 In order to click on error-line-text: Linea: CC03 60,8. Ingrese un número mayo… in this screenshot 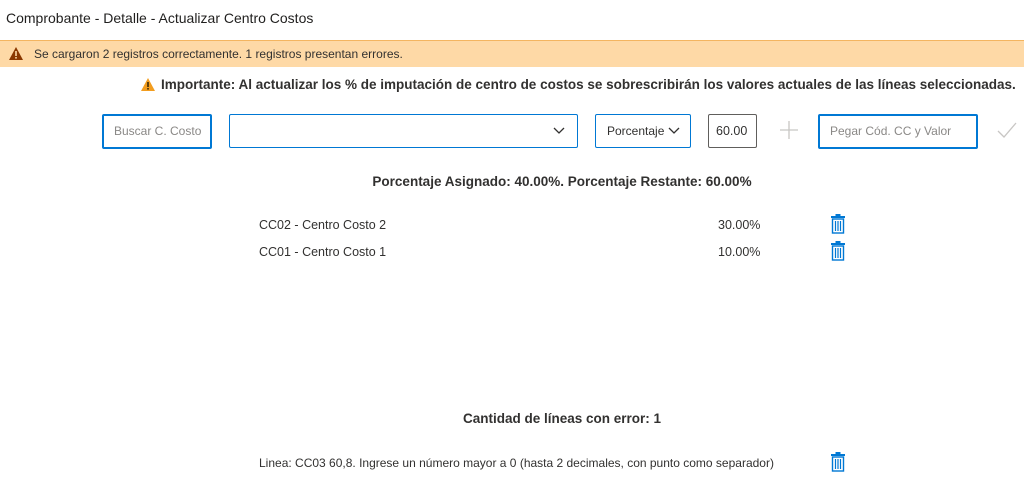, I will do `click(516, 463)`.